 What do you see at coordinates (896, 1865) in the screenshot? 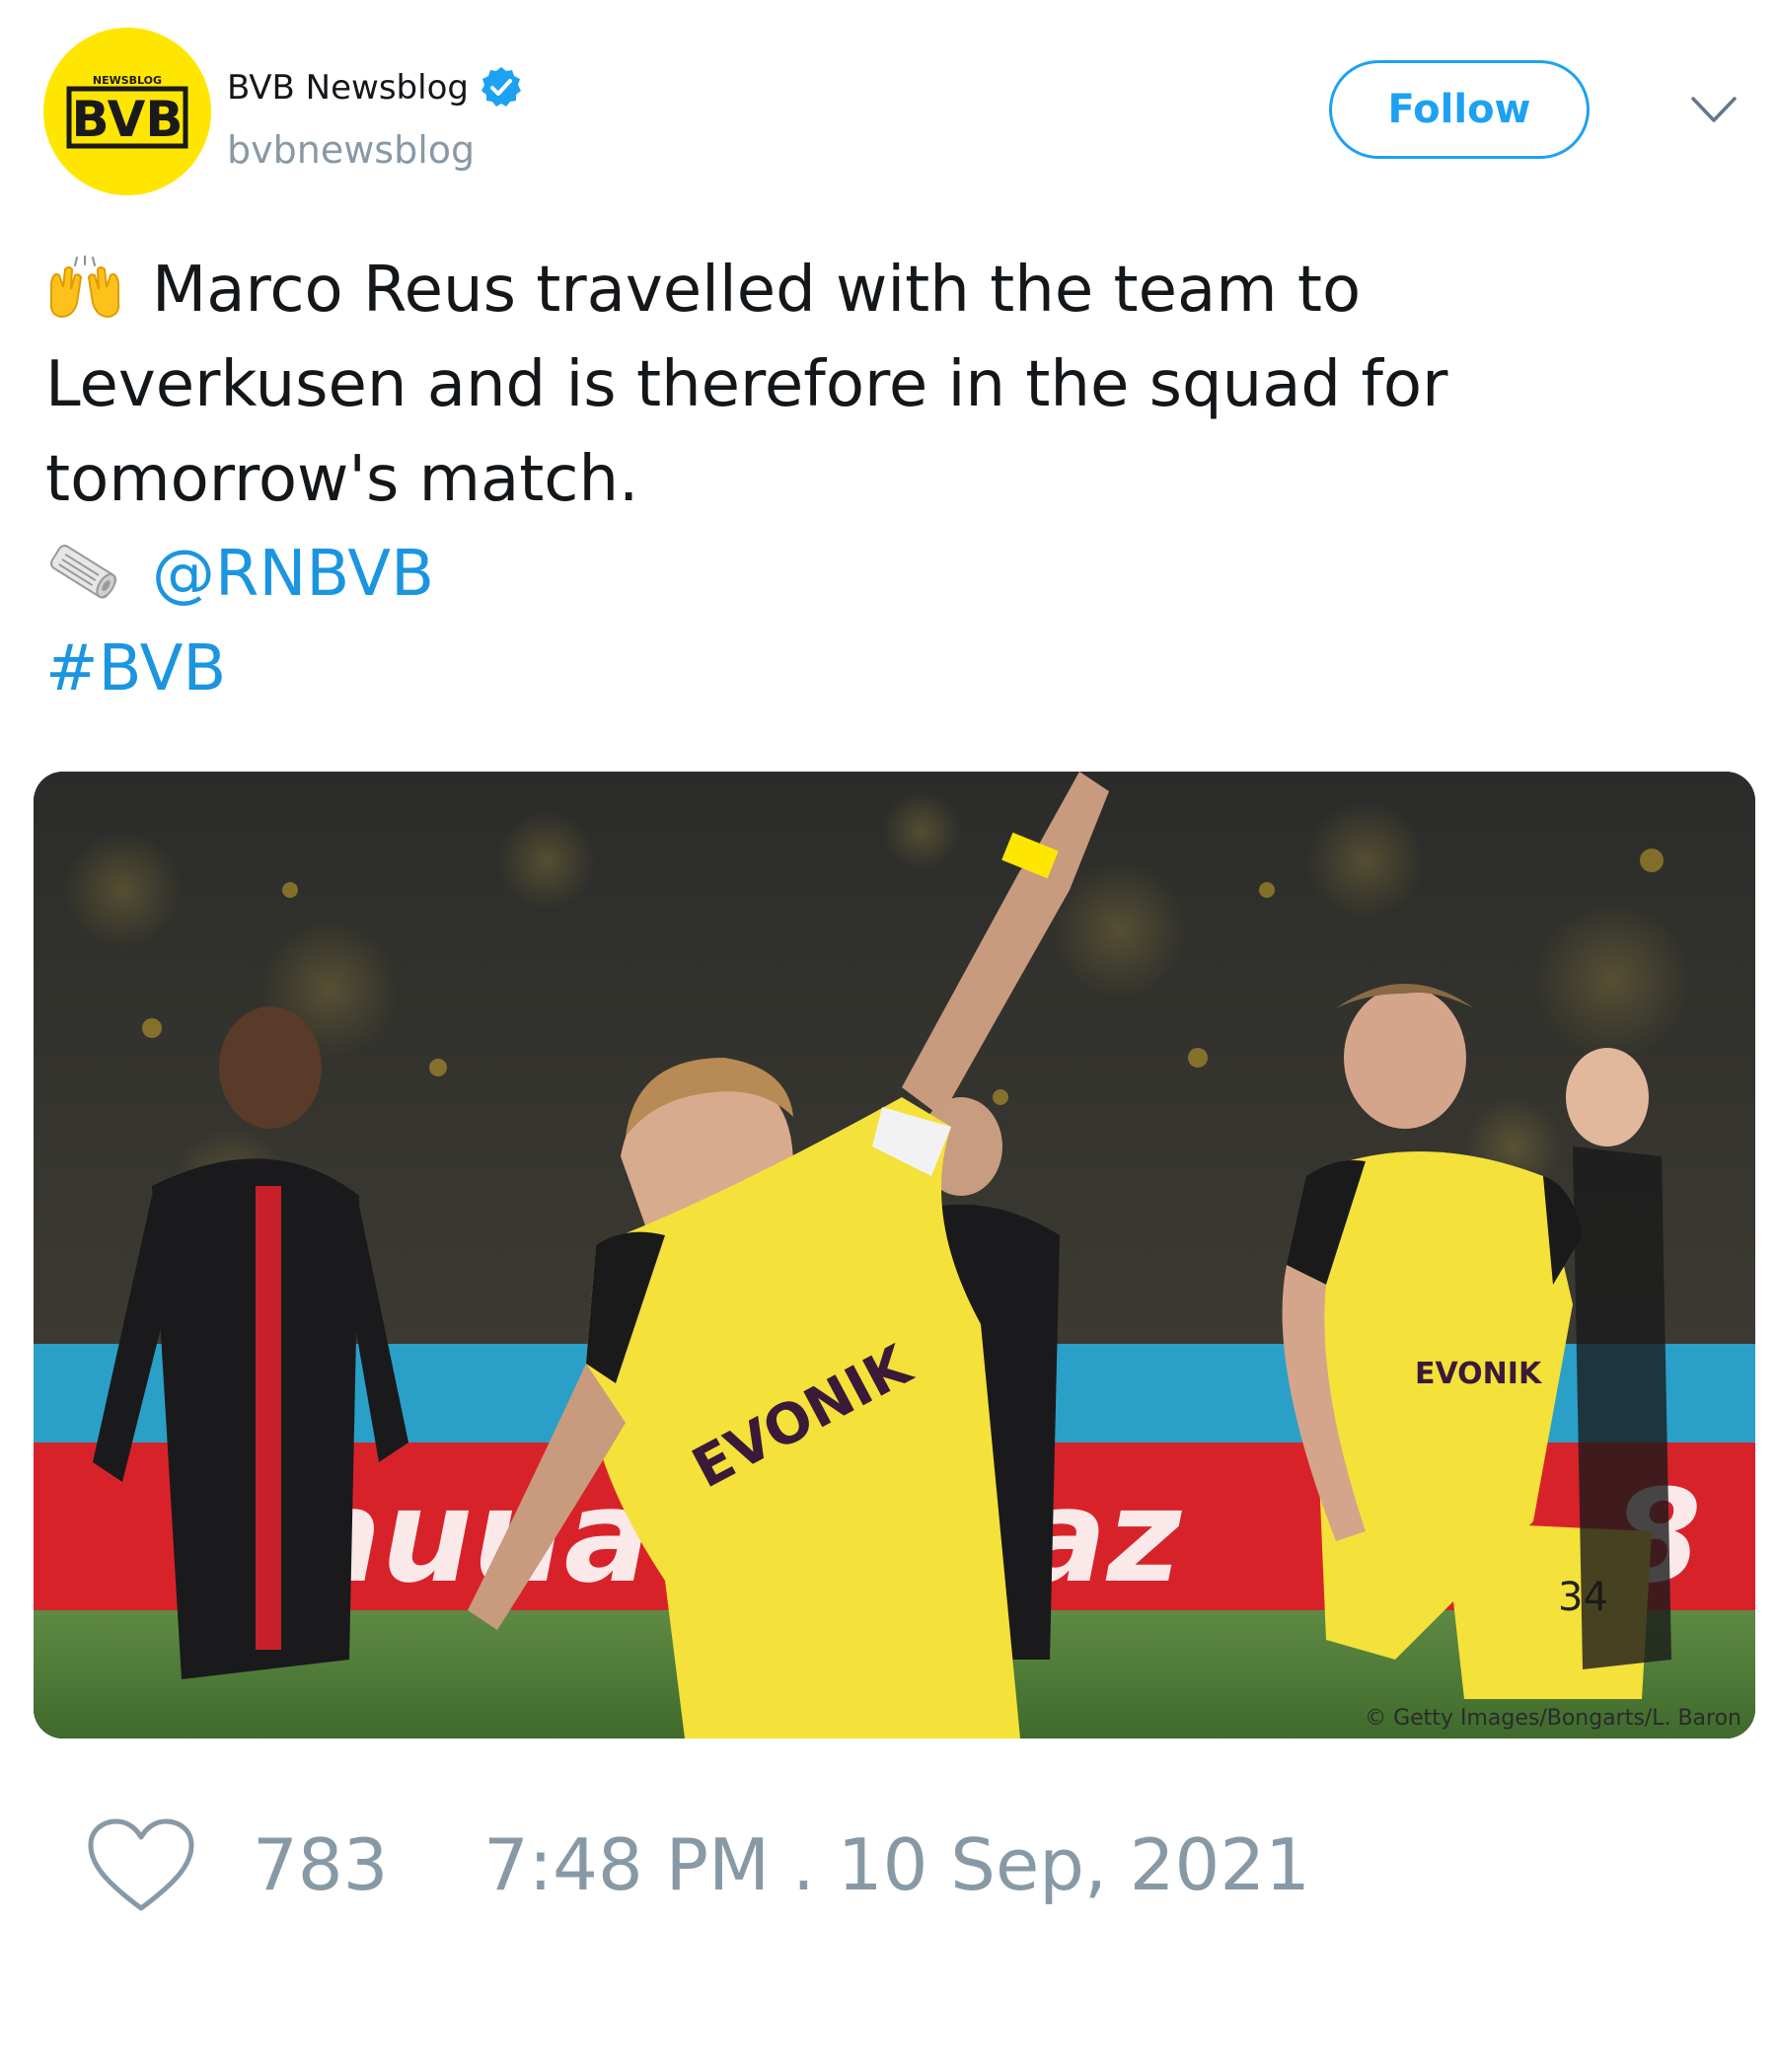
I see `tweet-timestamp: 7:48 PM . 10 Sep, 2021` at bounding box center [896, 1865].